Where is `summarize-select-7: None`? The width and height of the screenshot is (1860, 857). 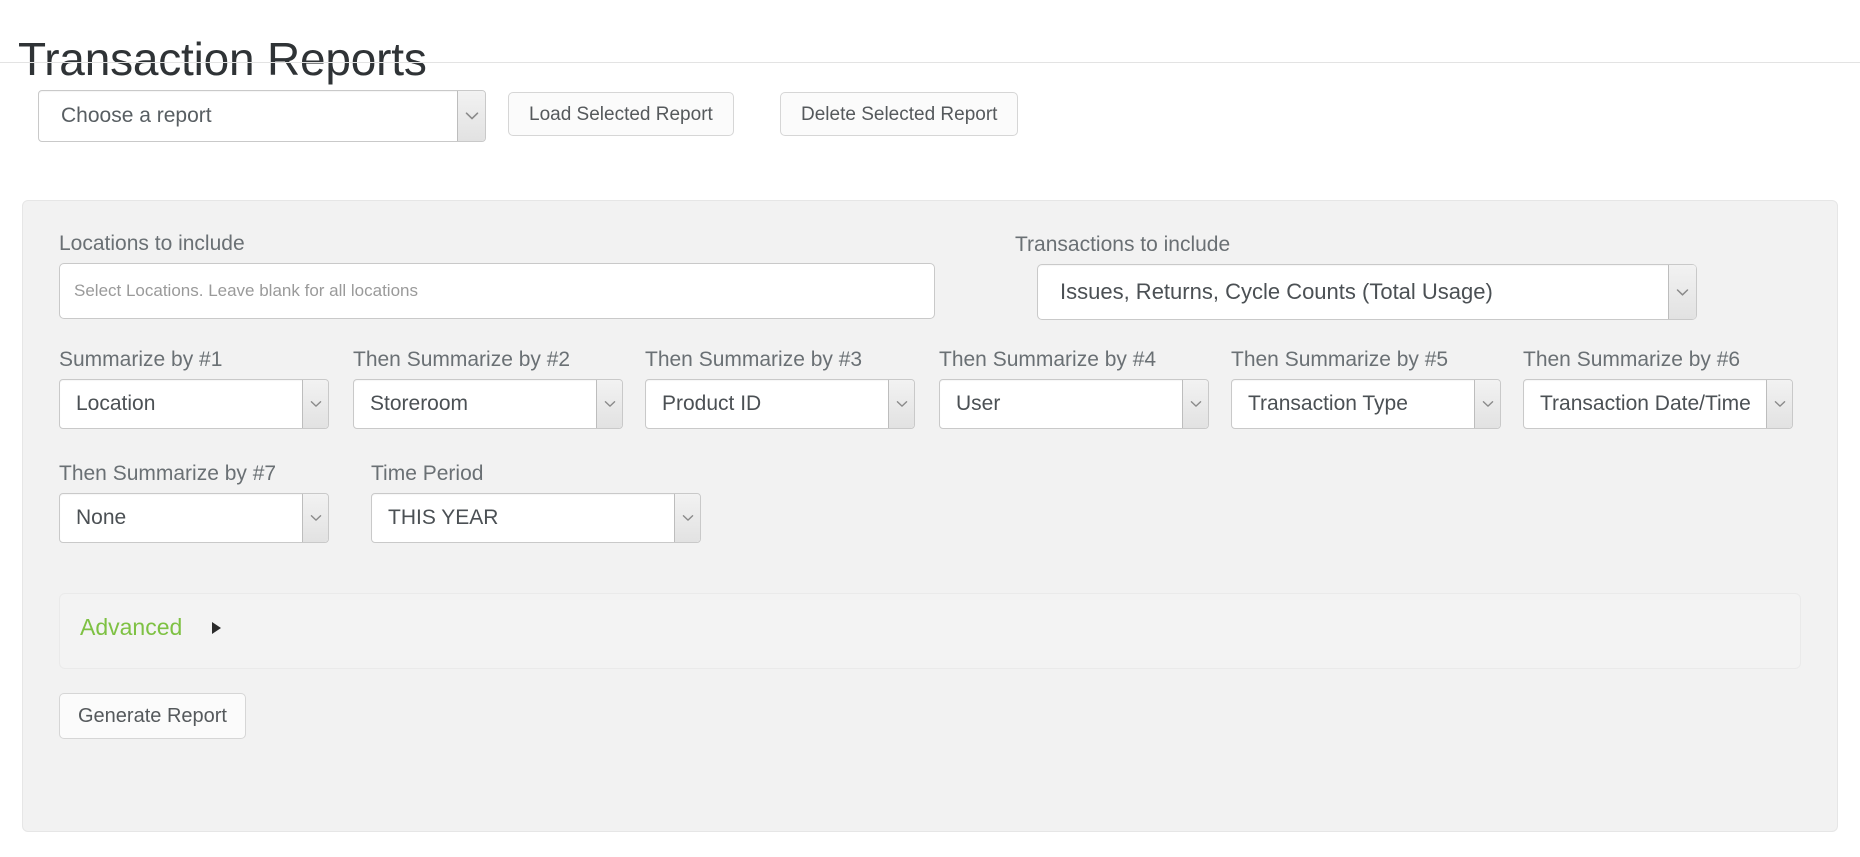 summarize-select-7: None is located at coordinates (194, 518).